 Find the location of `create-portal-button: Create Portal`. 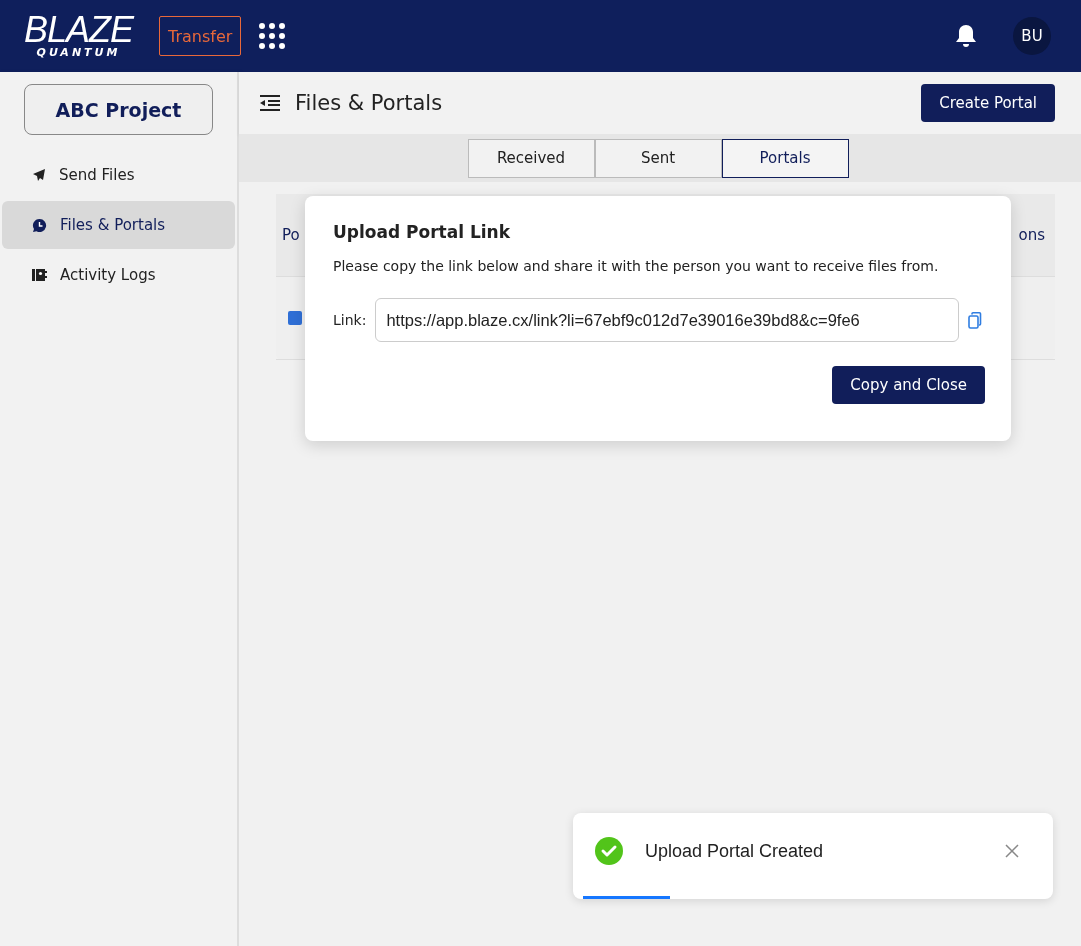

create-portal-button: Create Portal is located at coordinates (988, 103).